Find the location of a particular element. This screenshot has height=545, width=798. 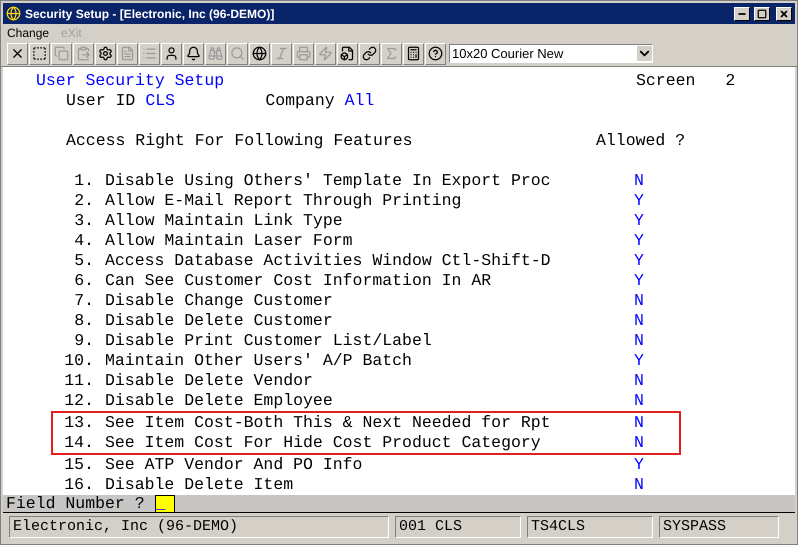

gear-icon is located at coordinates (105, 53).